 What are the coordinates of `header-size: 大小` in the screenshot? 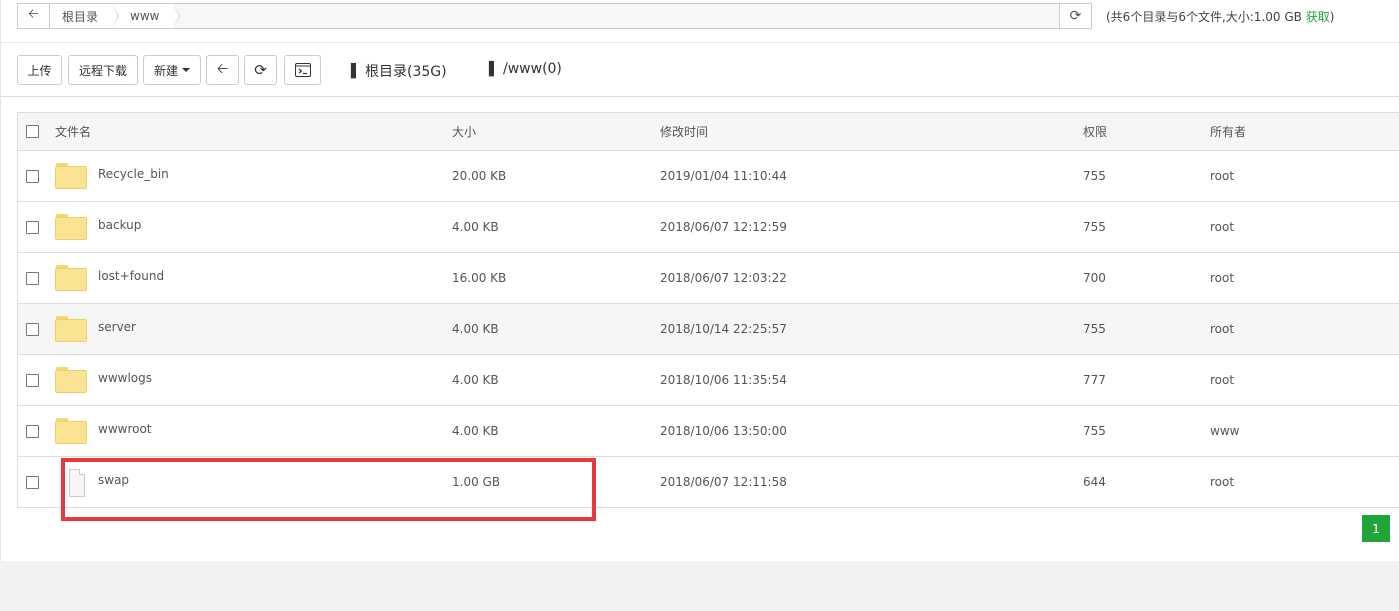 It's located at (464, 131).